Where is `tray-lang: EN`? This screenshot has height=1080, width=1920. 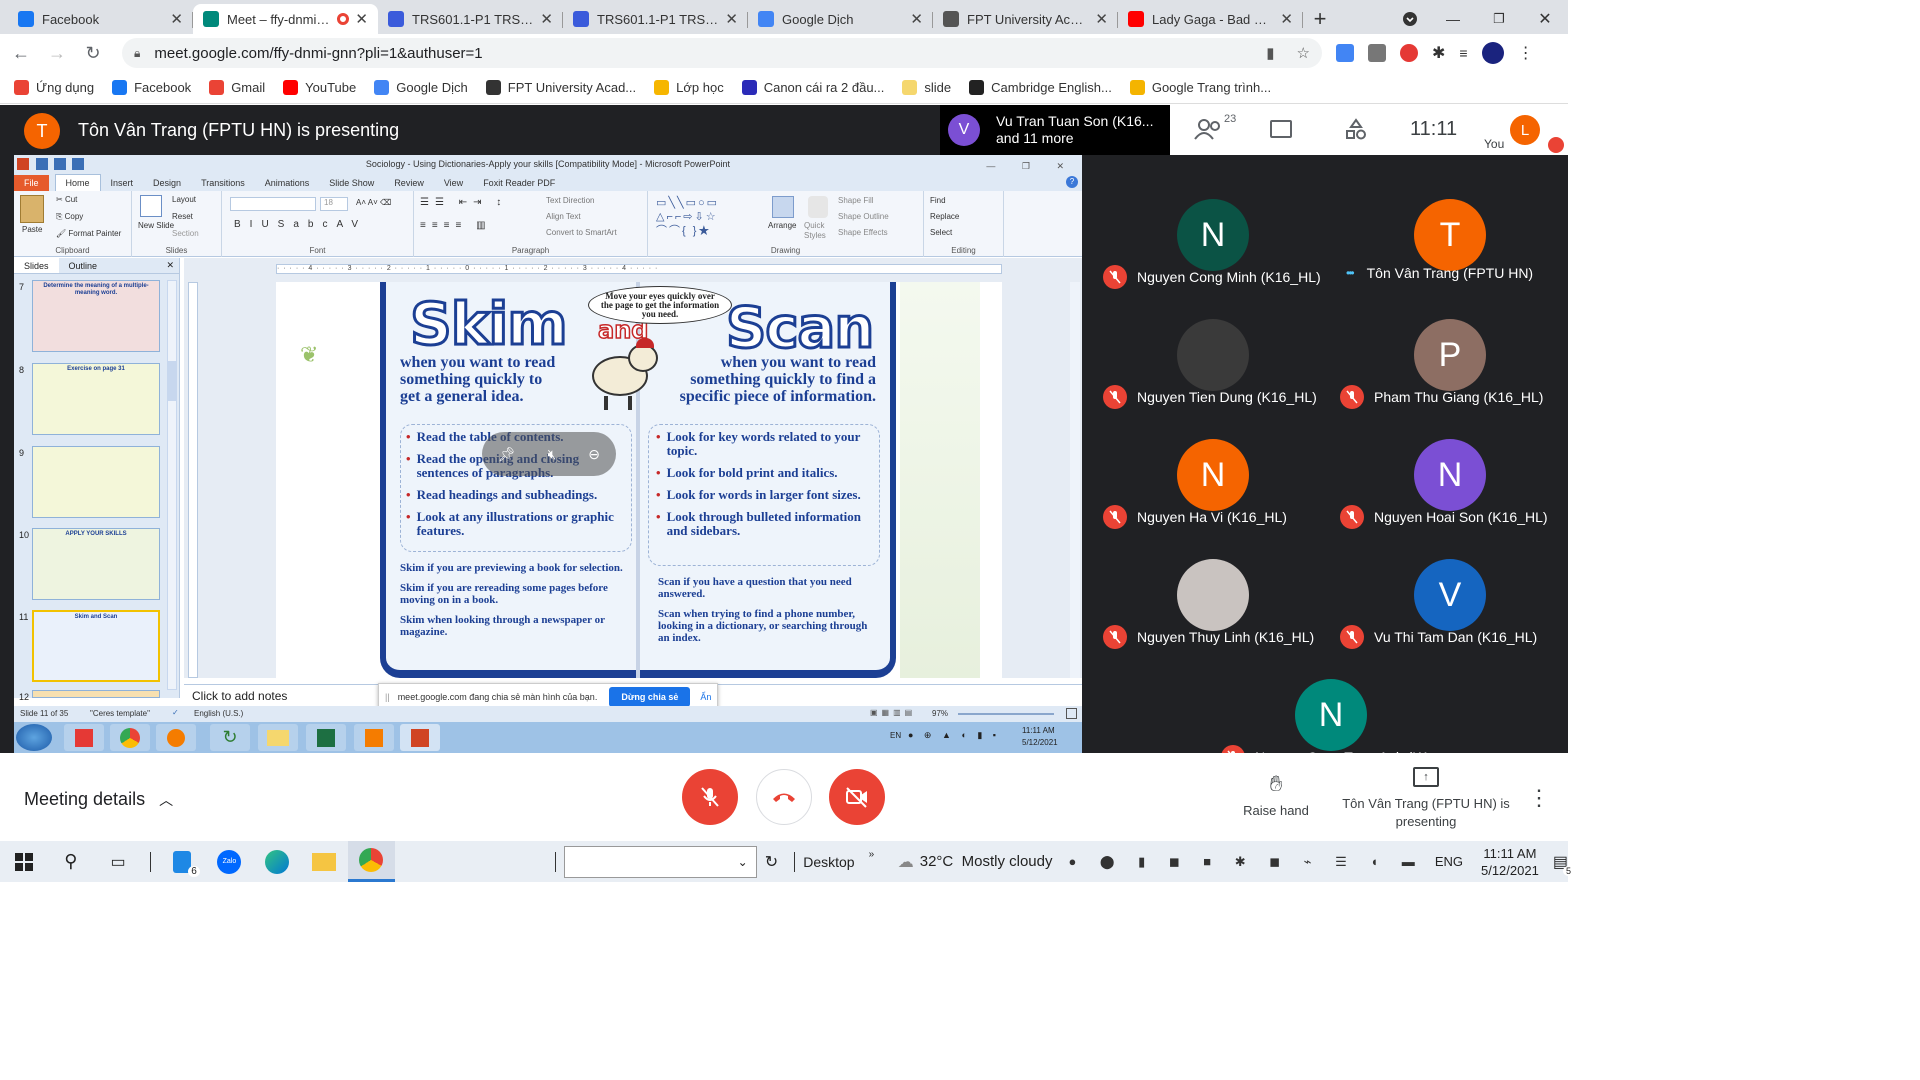
tray-lang: EN is located at coordinates (895, 735).